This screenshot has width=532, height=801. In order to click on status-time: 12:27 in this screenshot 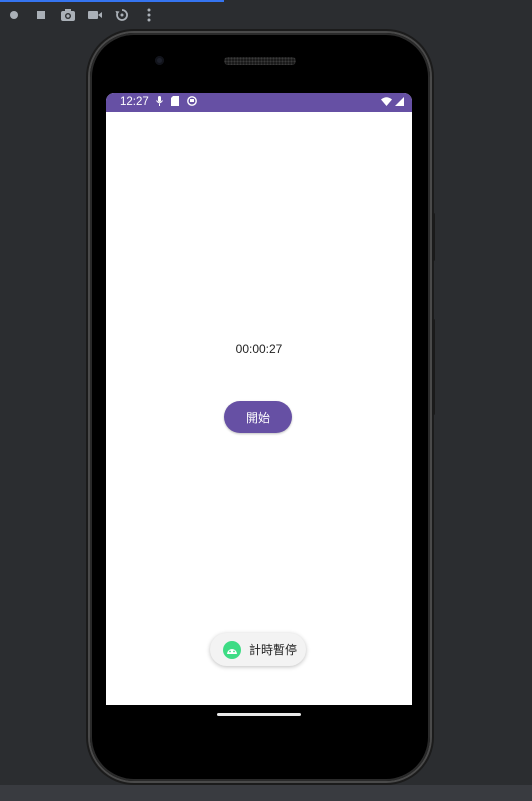, I will do `click(134, 102)`.